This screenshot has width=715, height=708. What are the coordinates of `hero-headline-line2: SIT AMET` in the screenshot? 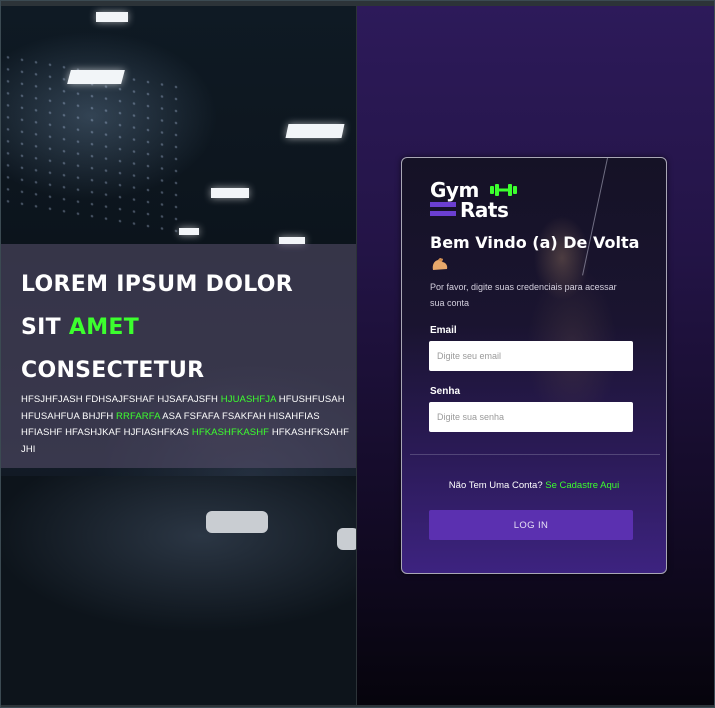 It's located at (80, 327).